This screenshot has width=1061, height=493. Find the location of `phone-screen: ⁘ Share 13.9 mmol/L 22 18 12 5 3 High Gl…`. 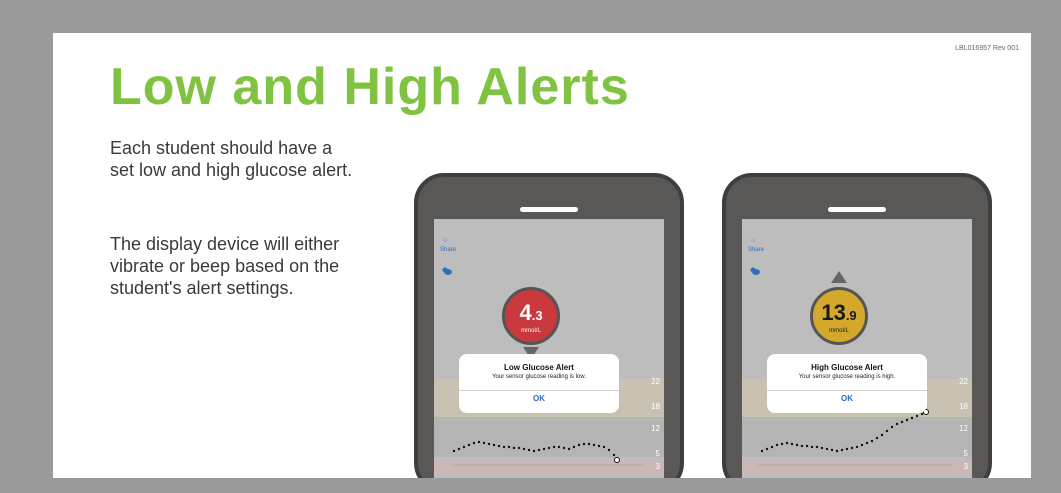

phone-screen: ⁘ Share 13.9 mmol/L 22 18 12 5 3 High Gl… is located at coordinates (857, 348).